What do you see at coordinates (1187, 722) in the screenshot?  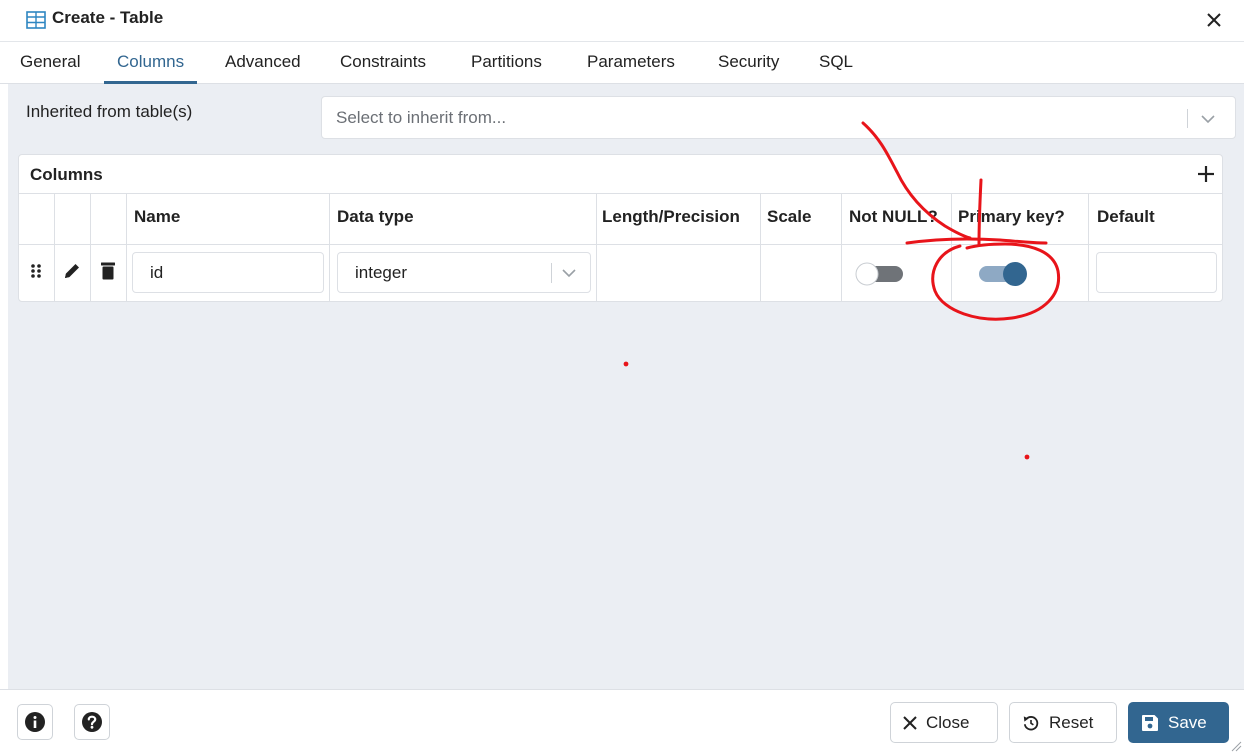 I see `save-button-label: Save` at bounding box center [1187, 722].